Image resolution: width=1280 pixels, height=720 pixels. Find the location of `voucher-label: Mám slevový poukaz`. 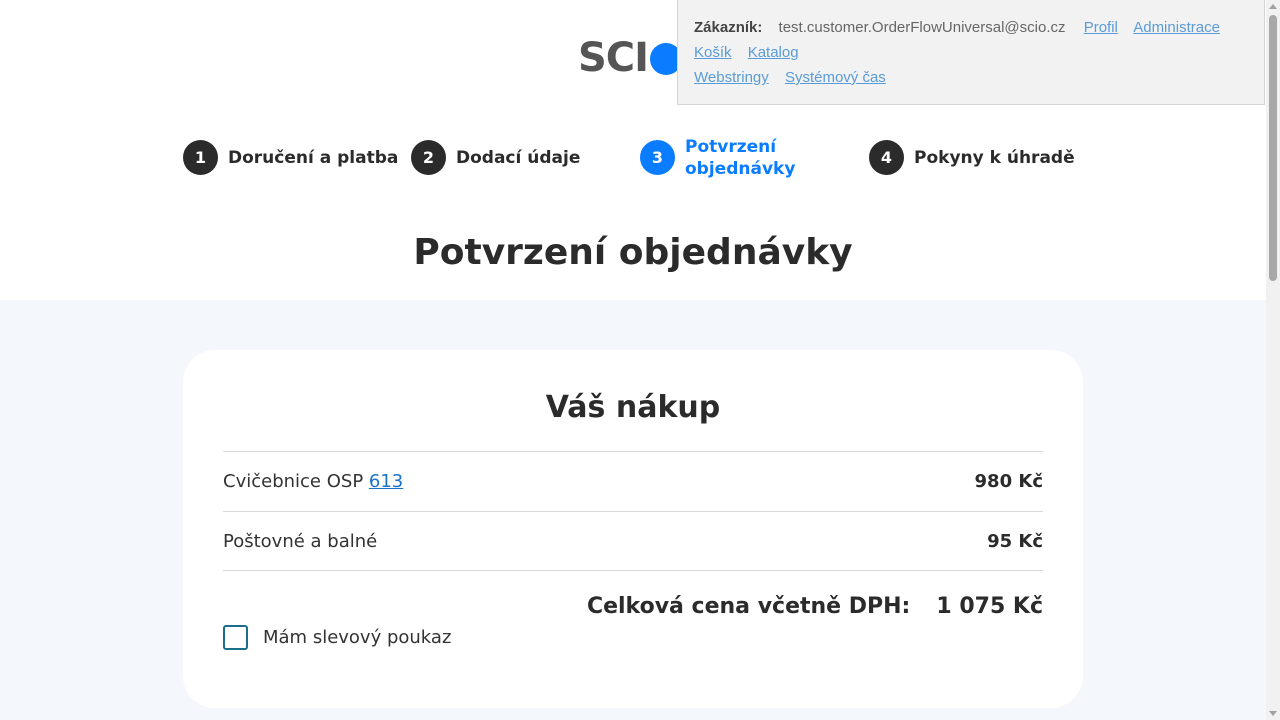

voucher-label: Mám slevový poukaz is located at coordinates (357, 637).